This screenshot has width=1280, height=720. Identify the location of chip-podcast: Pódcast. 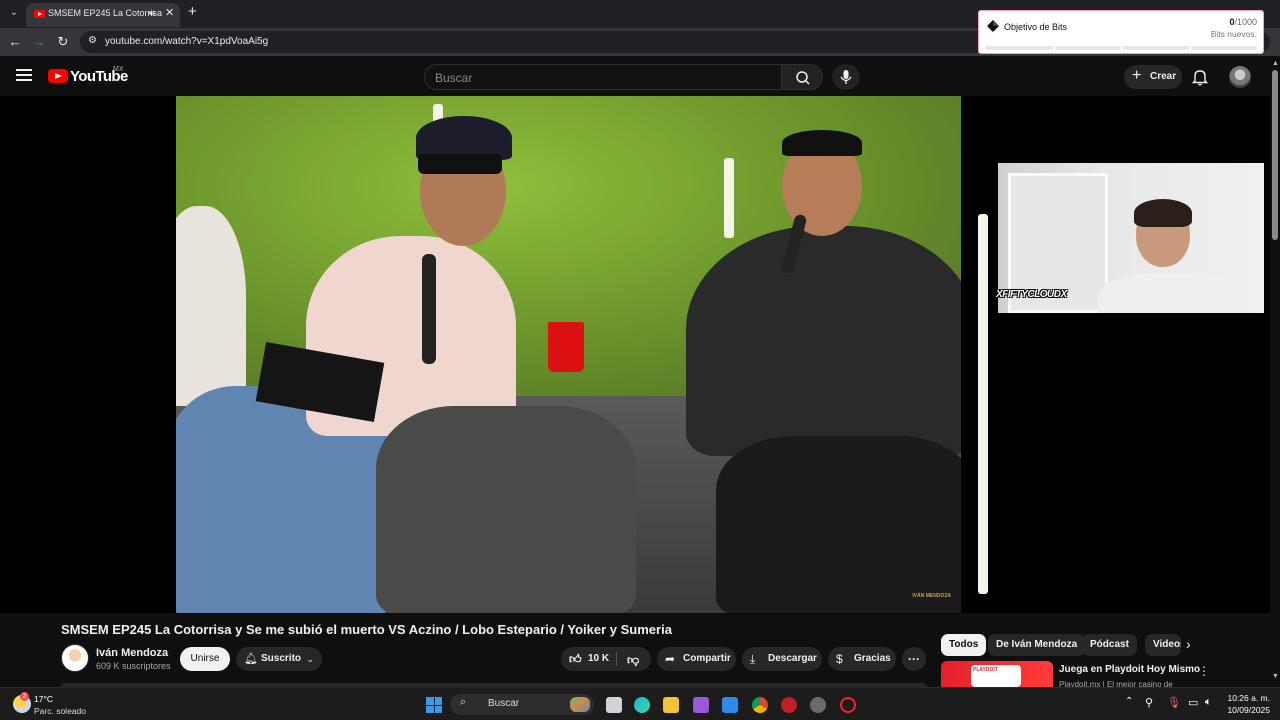
(1109, 645).